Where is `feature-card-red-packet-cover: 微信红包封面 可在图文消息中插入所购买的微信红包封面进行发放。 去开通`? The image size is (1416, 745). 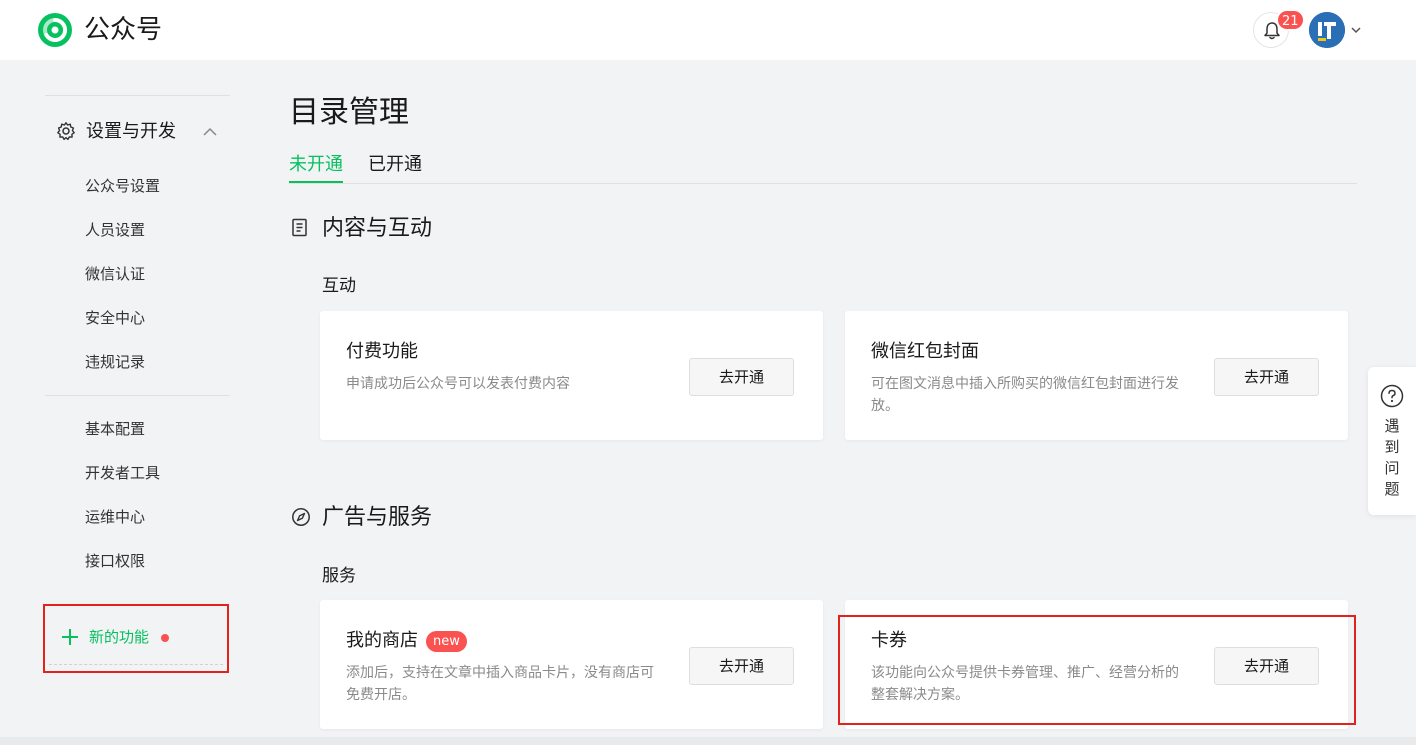
feature-card-red-packet-cover: 微信红包封面 可在图文消息中插入所购买的微信红包封面进行发放。 去开通 is located at coordinates (1096, 375).